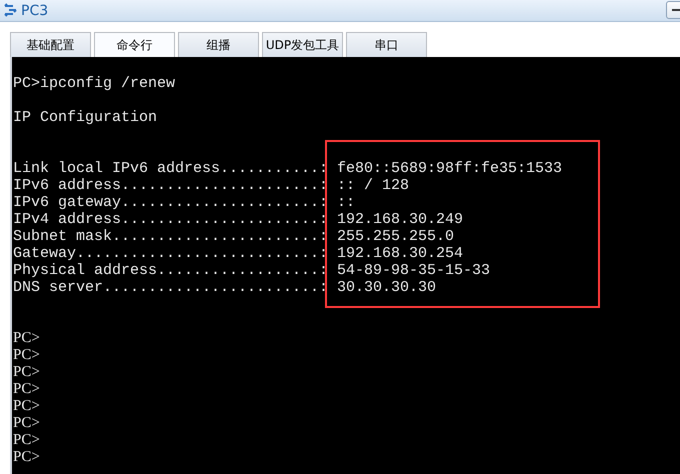  Describe the element at coordinates (676, 10) in the screenshot. I see `minimize-icon` at that location.